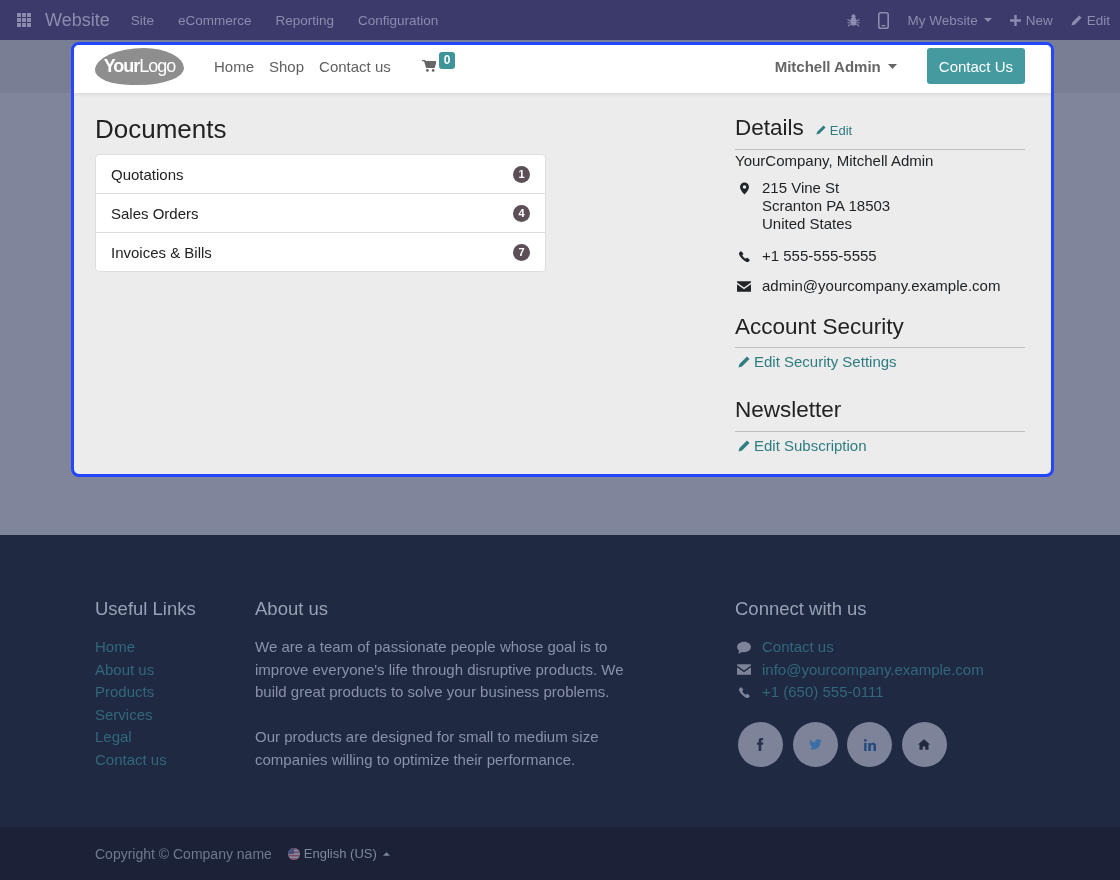 This screenshot has height=880, width=1120. I want to click on copyright-text: Copyright © Company name, so click(183, 853).